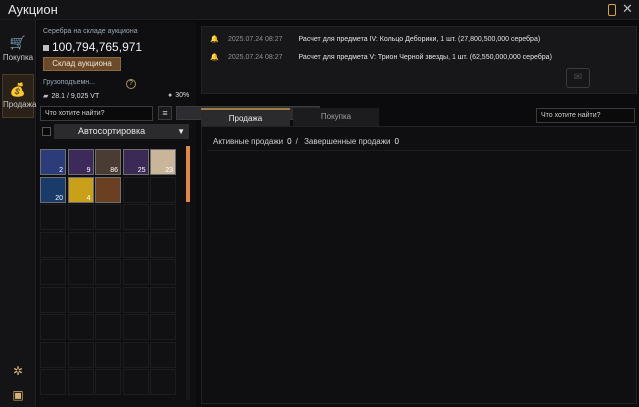 The height and width of the screenshot is (407, 639). What do you see at coordinates (53, 189) in the screenshot?
I see `inventory-item: 20` at bounding box center [53, 189].